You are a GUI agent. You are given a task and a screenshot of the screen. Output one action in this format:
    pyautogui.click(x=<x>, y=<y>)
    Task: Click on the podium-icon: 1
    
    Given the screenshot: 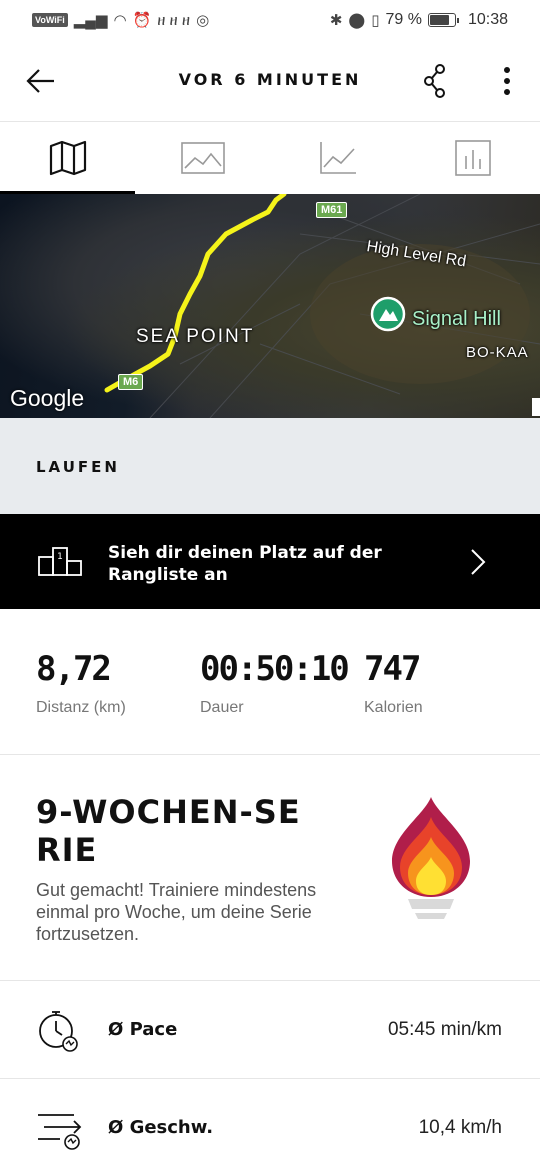 What is the action you would take?
    pyautogui.click(x=60, y=561)
    